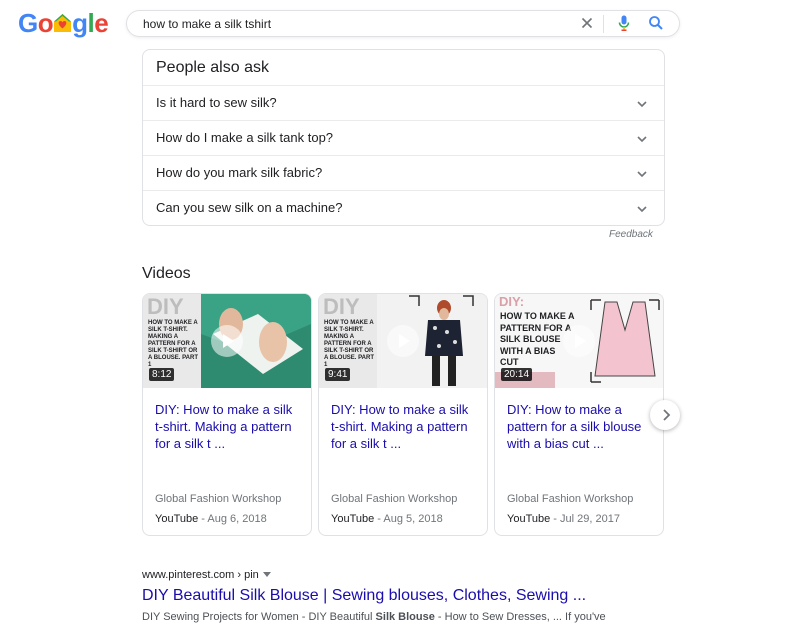 The height and width of the screenshot is (634, 793). Describe the element at coordinates (403, 207) in the screenshot. I see `question-row: Can you sew silk on a machine?` at that location.